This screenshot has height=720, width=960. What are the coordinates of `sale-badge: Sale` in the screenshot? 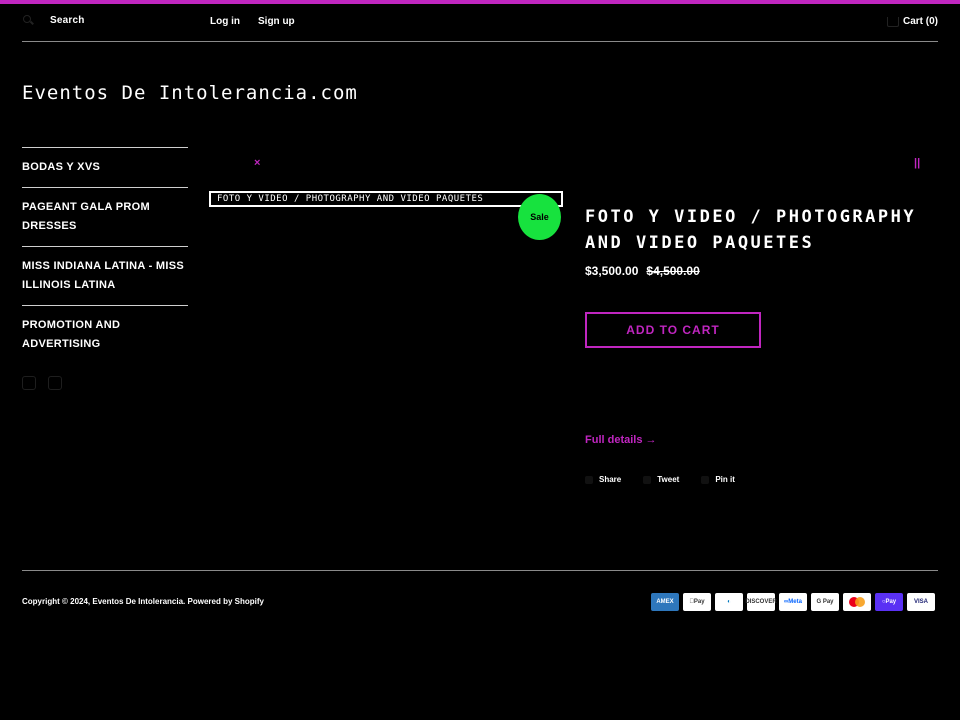 It's located at (539, 217).